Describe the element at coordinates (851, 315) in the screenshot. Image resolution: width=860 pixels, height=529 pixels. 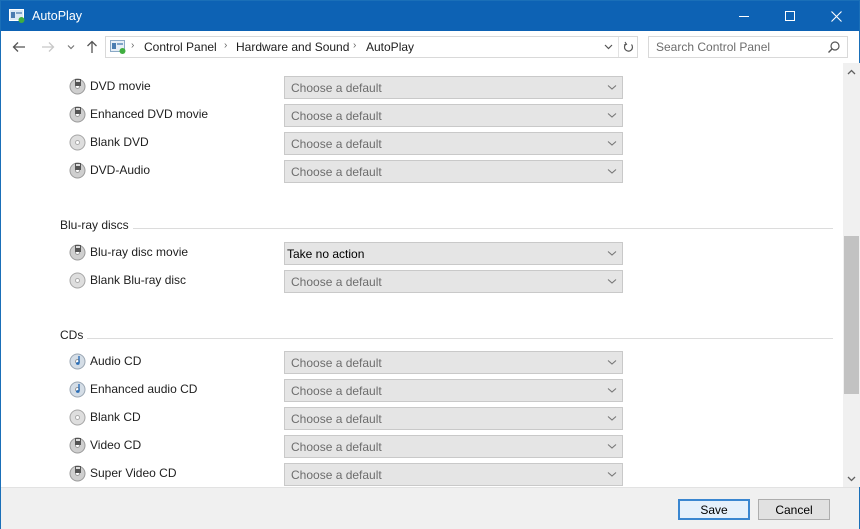
I see `scrollbar-thumb` at that location.